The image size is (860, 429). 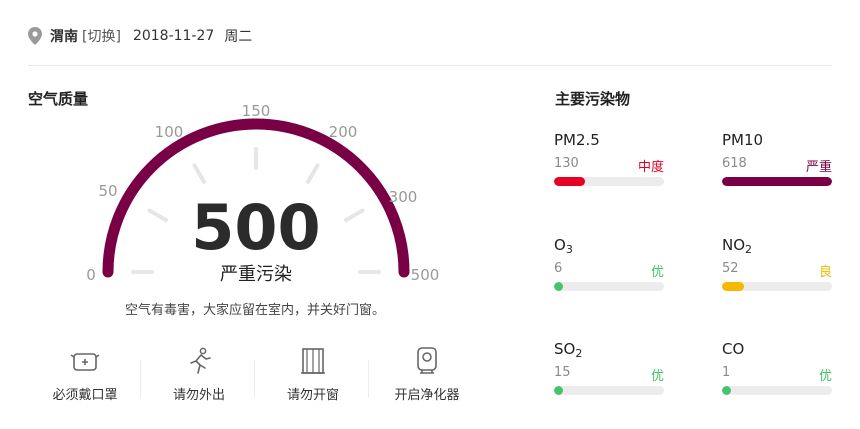 I want to click on mask-icon, so click(x=85, y=362).